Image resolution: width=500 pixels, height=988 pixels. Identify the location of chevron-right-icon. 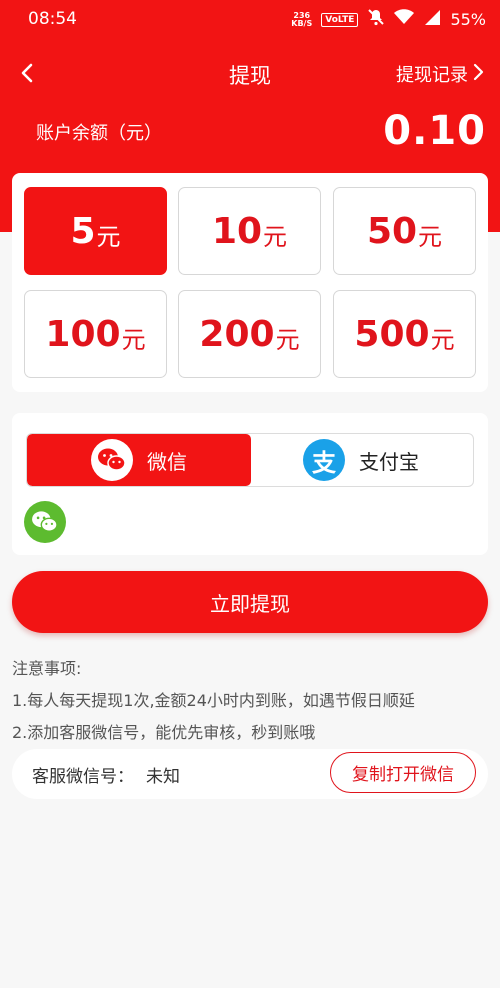
(478, 74).